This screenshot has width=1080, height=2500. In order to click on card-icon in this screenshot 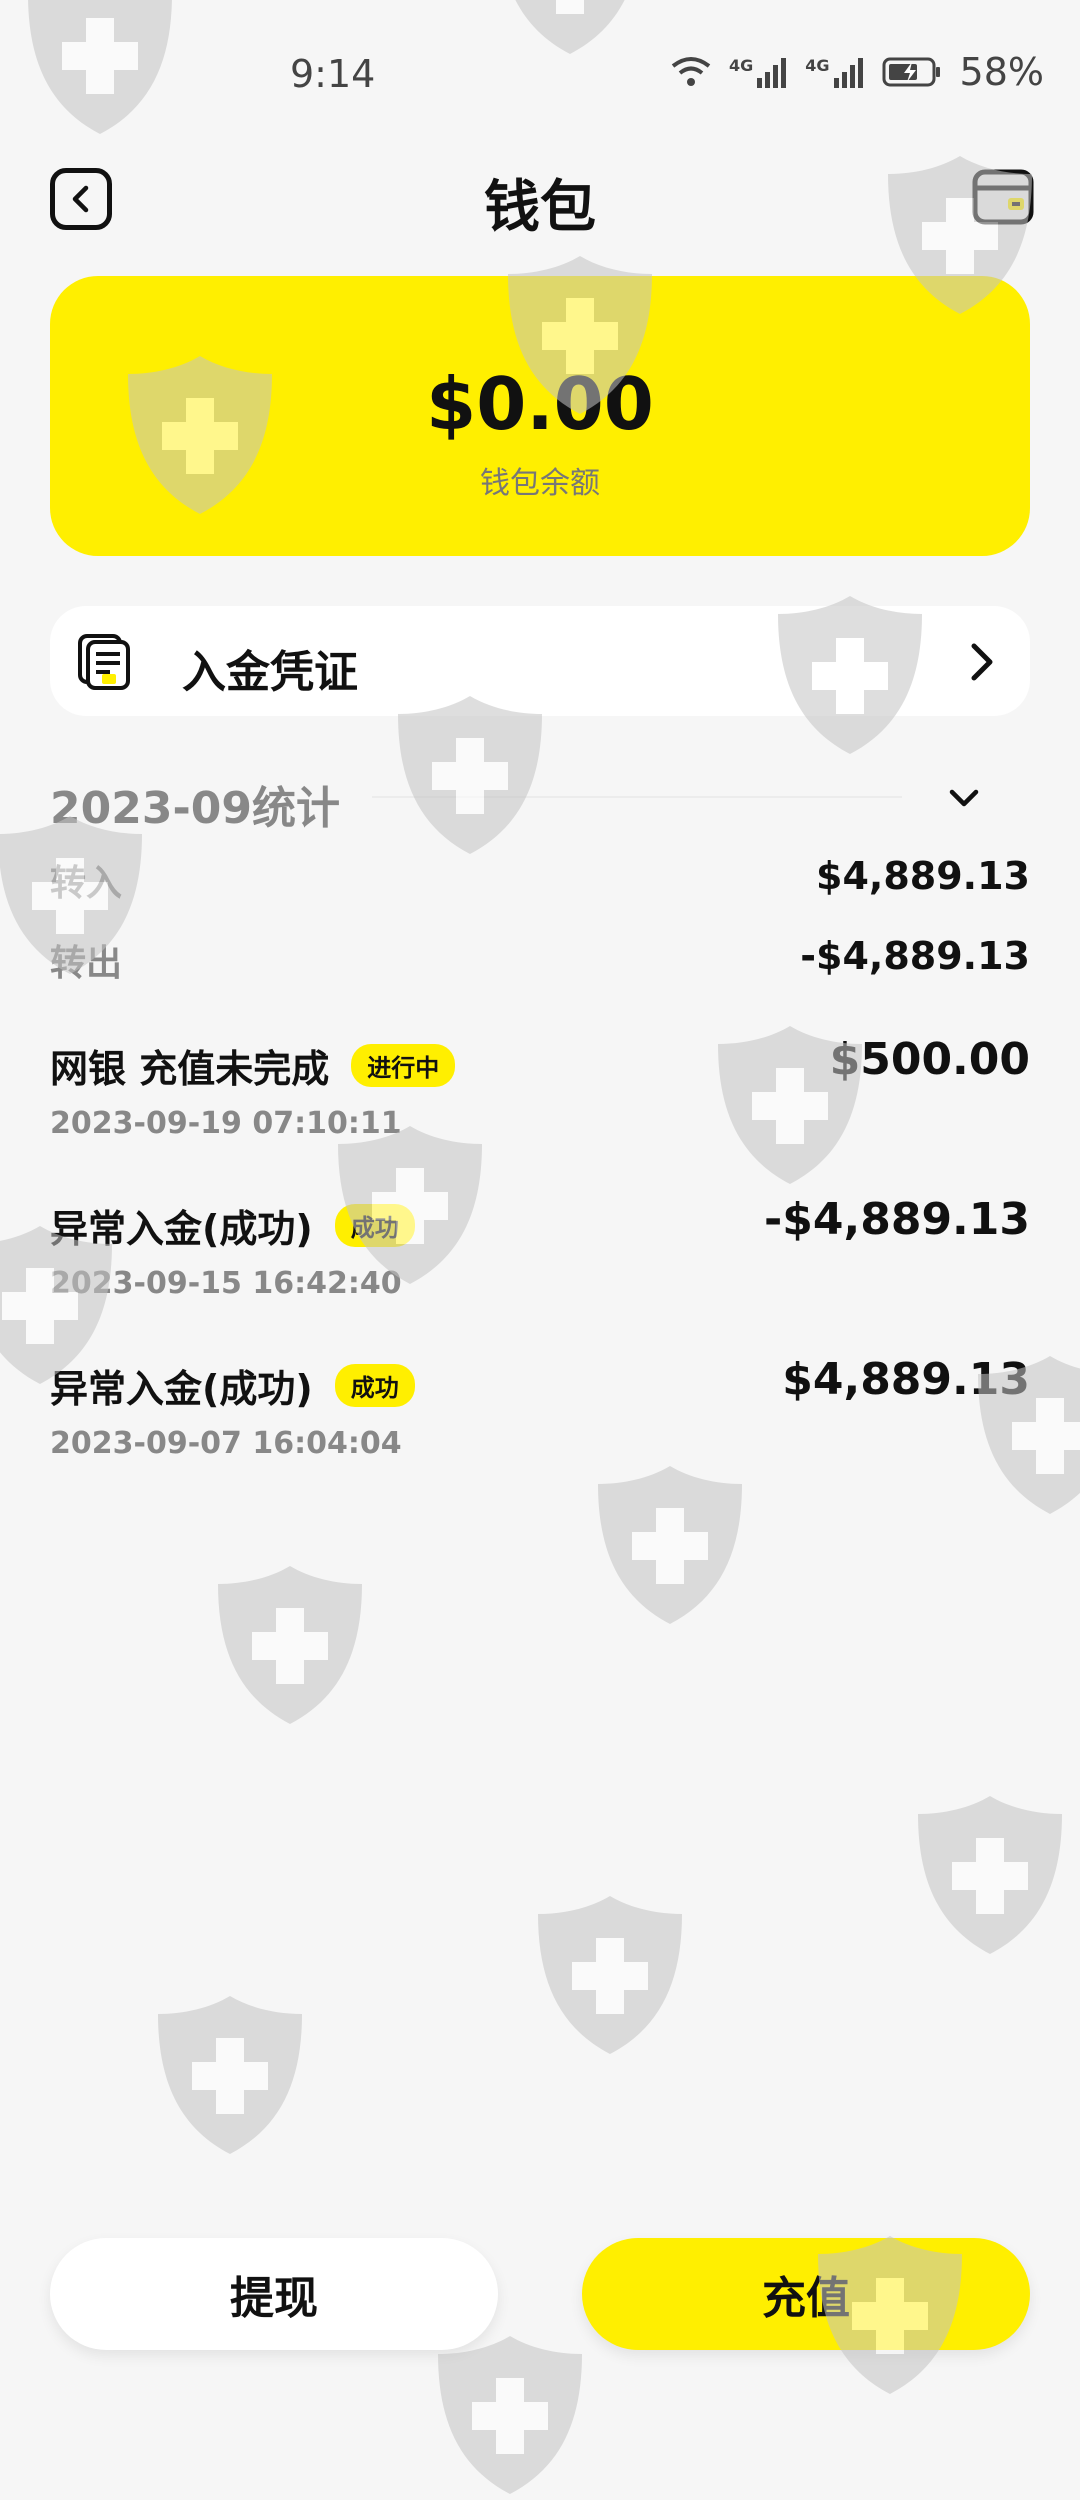, I will do `click(1003, 197)`.